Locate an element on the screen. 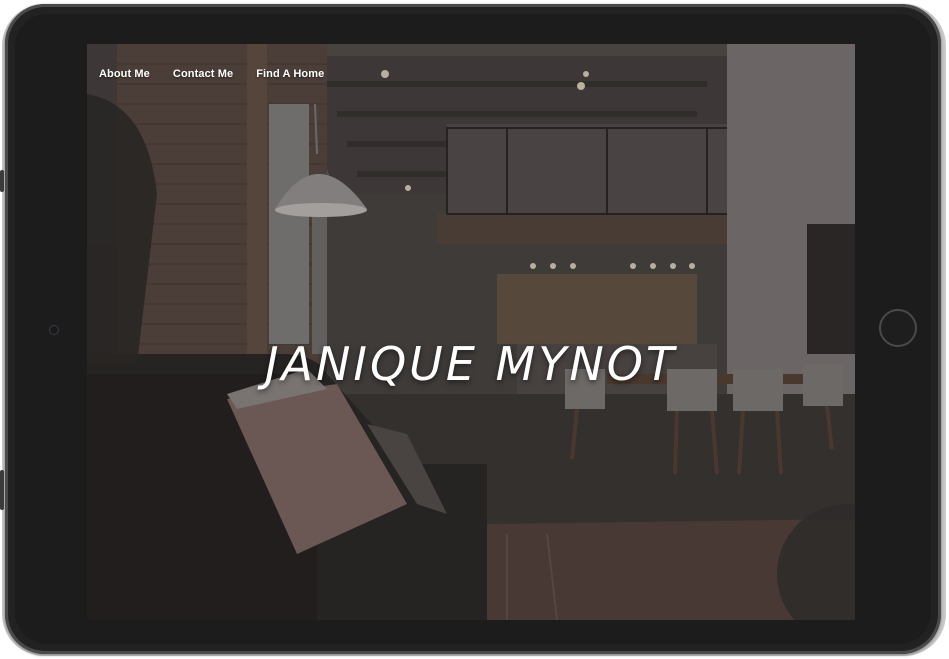  side-button-top is located at coordinates (2, 181).